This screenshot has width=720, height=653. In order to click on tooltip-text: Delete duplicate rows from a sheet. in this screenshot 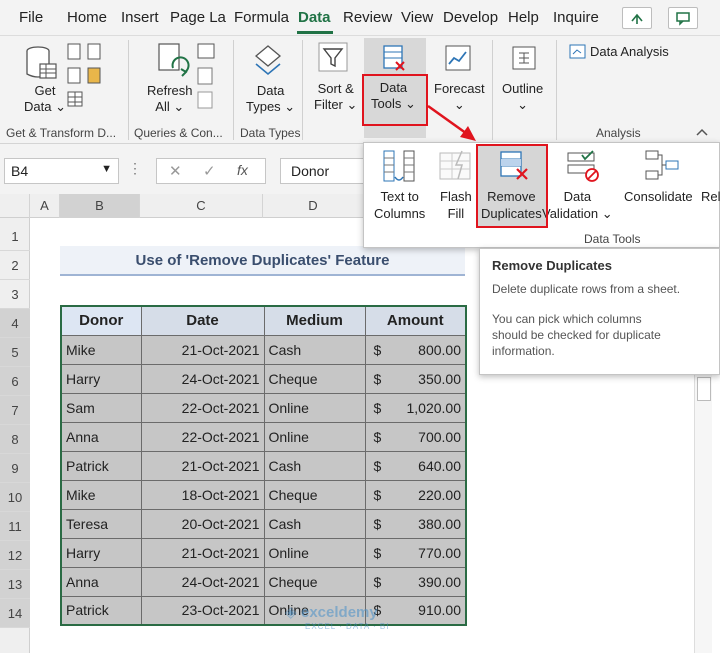, I will do `click(586, 289)`.